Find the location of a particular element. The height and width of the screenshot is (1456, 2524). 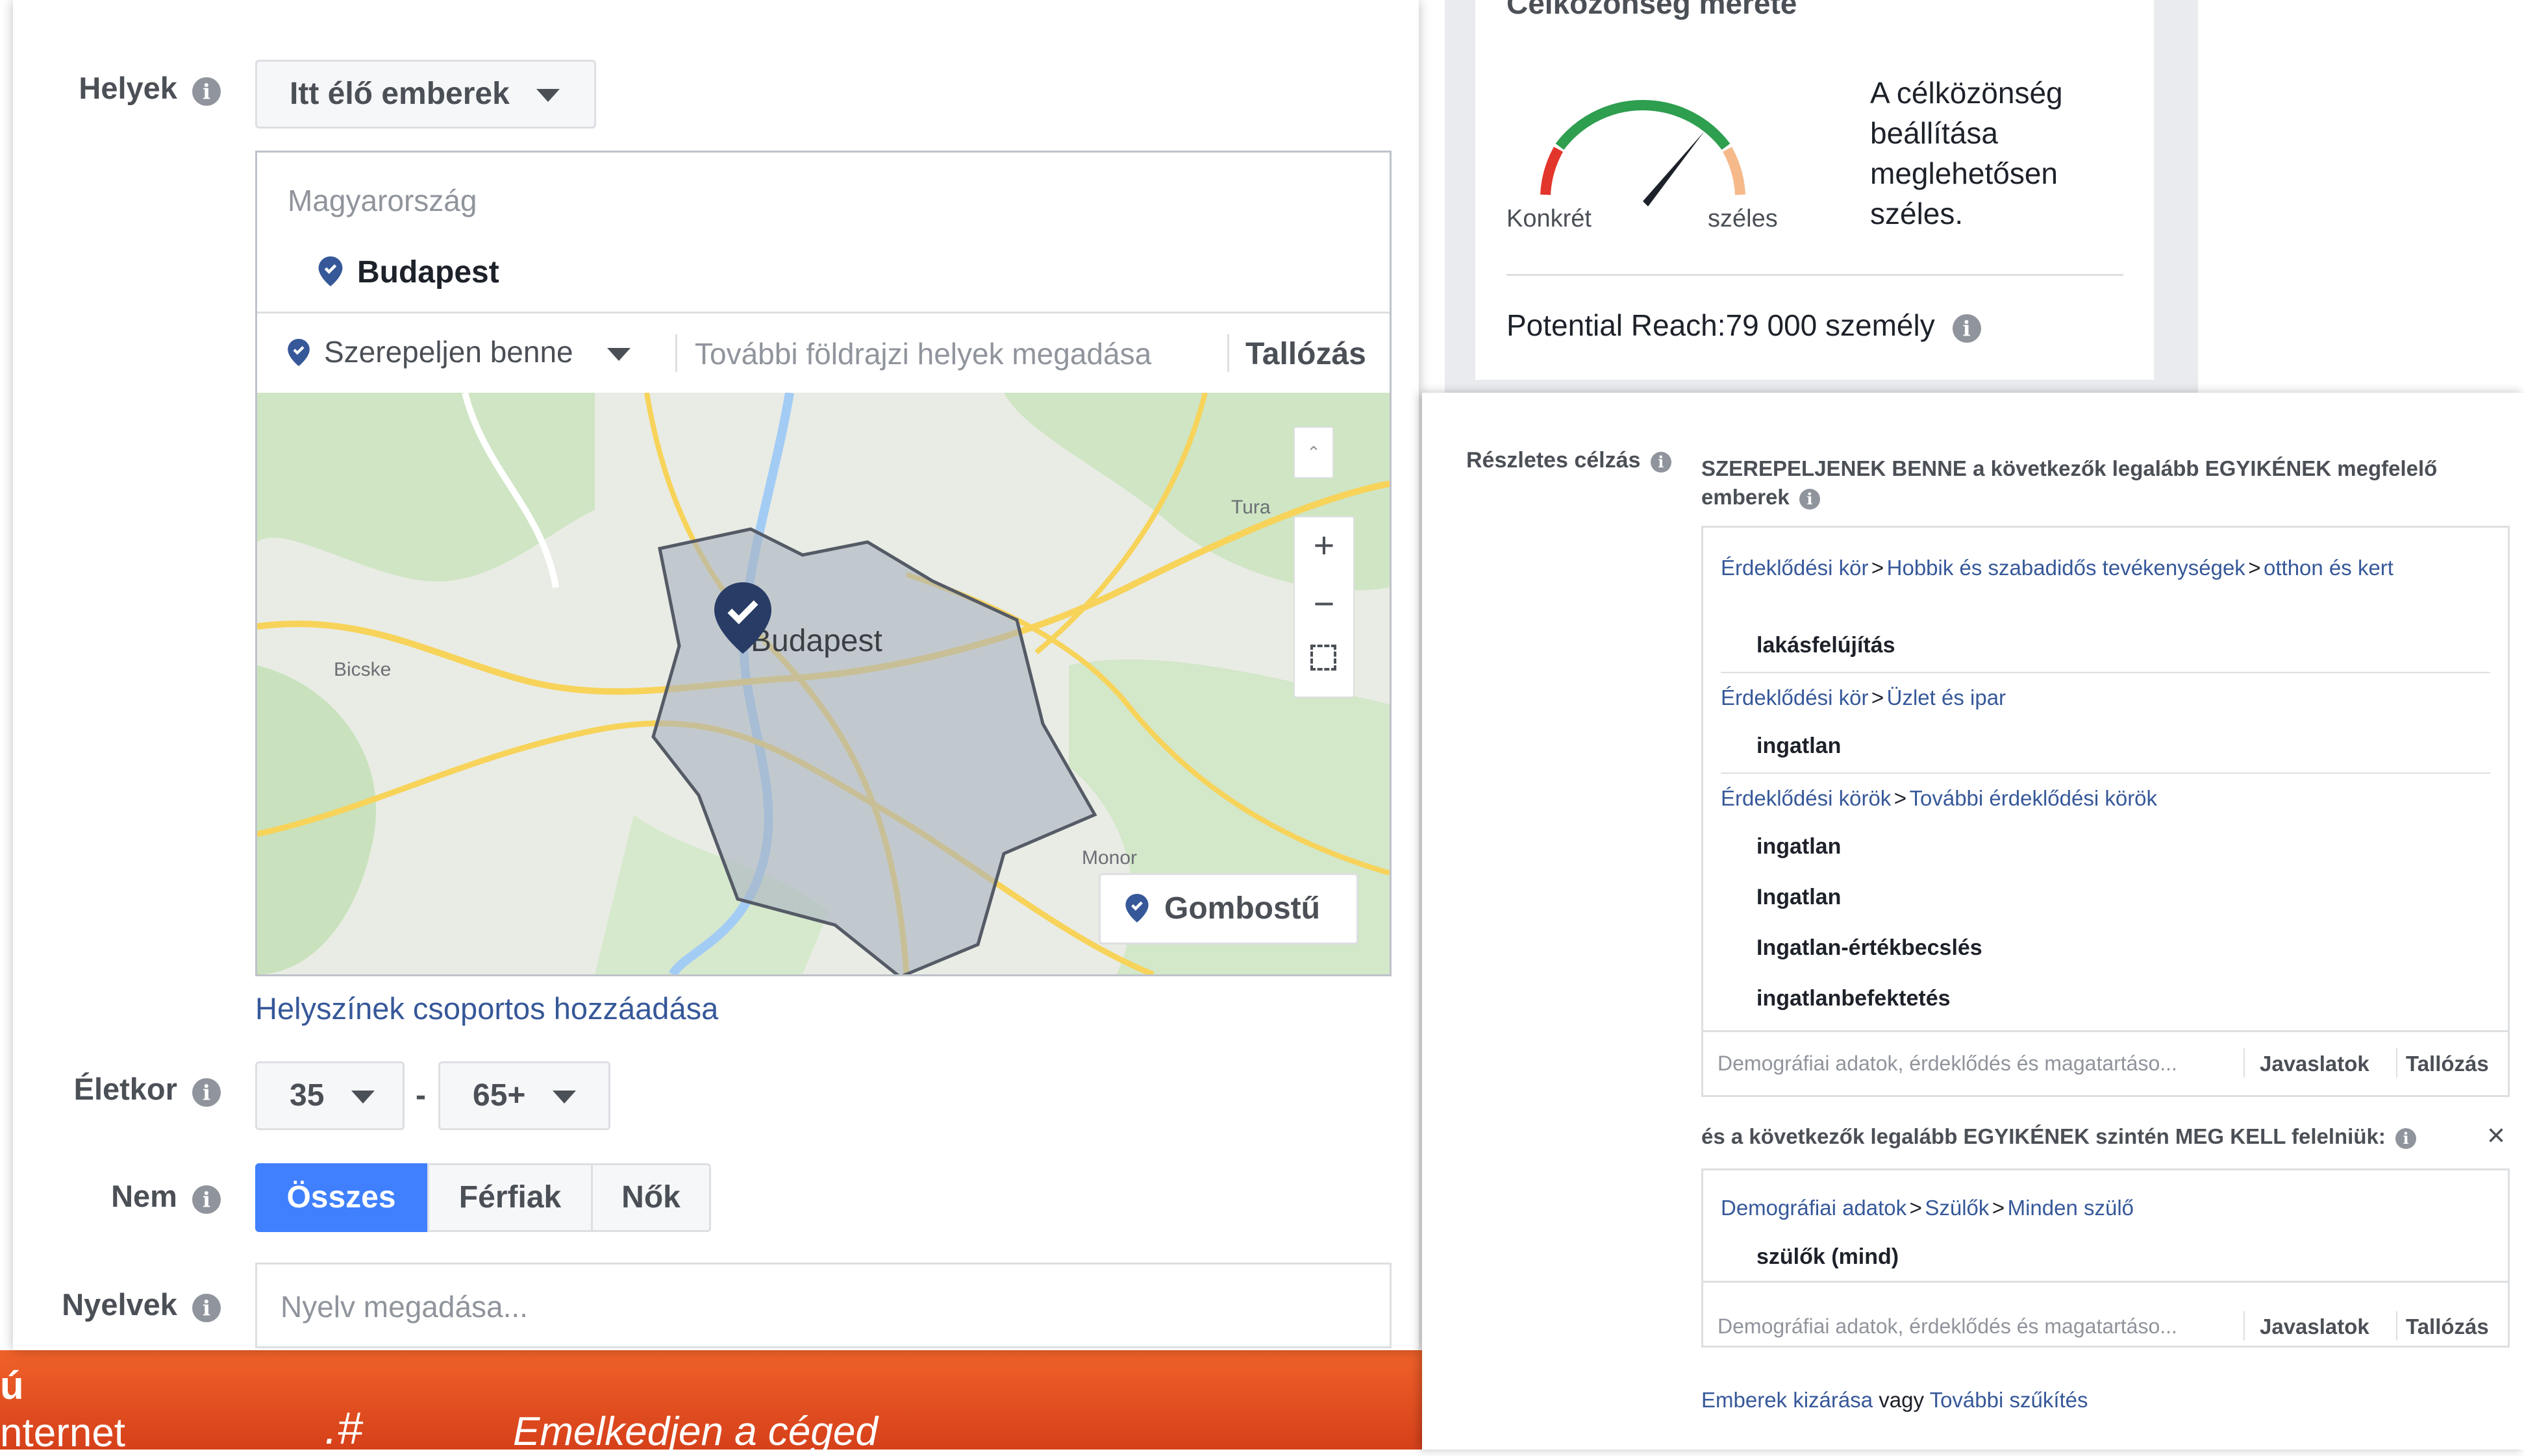

exclude-people-link: Emberek kizárása is located at coordinates (1787, 1400).